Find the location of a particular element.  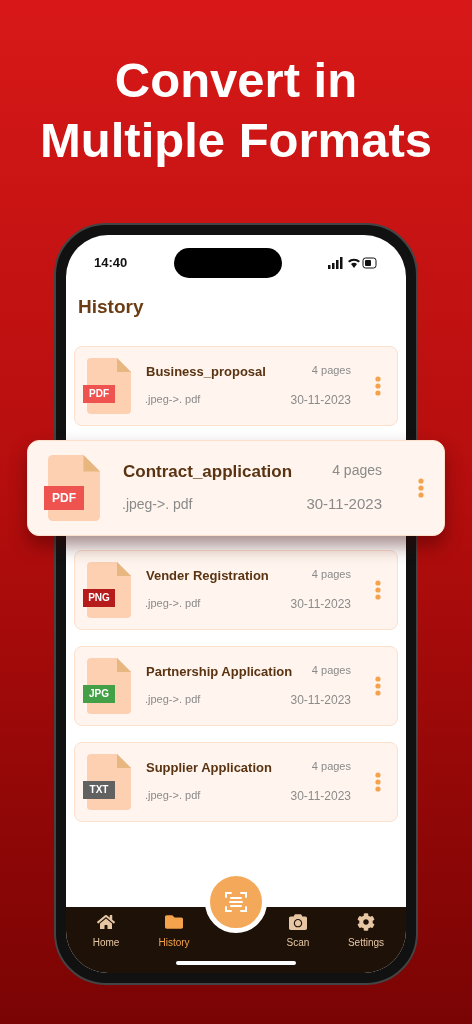

nav-tab: Home is located at coordinates (106, 931).